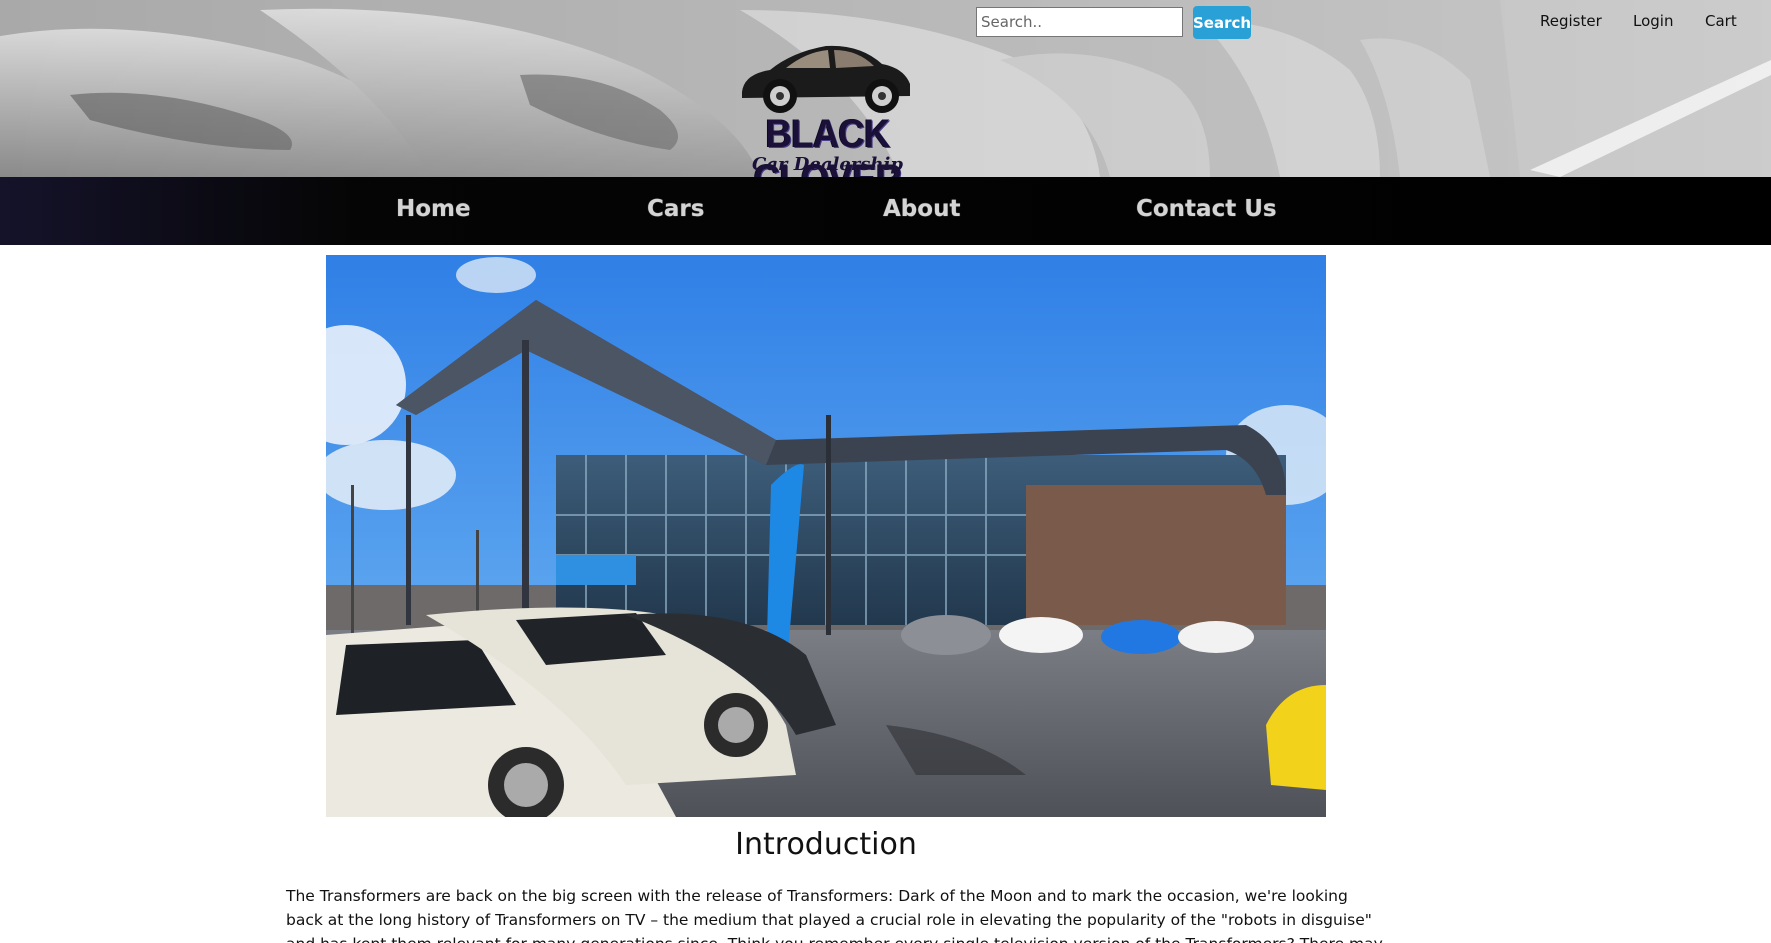 Image resolution: width=1771 pixels, height=943 pixels. I want to click on register-link: Register, so click(1586, 21).